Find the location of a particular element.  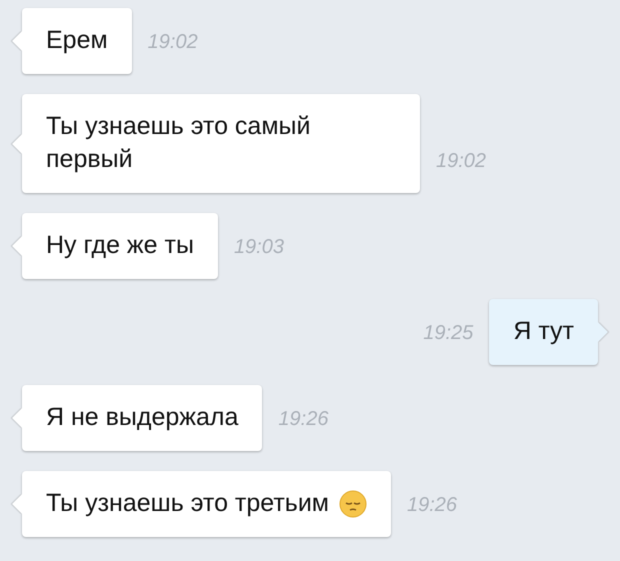

message-time: 19:03 is located at coordinates (259, 247).